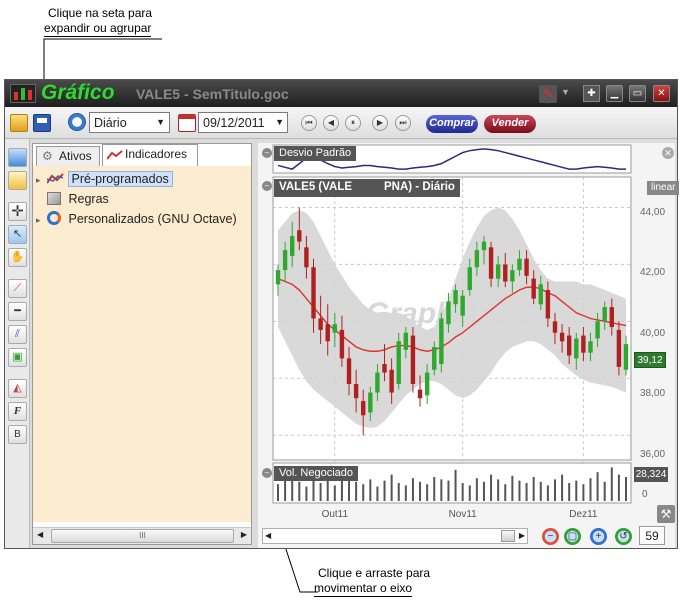 This screenshot has height=603, width=680. I want to click on zoom-value-input: 59, so click(652, 535).